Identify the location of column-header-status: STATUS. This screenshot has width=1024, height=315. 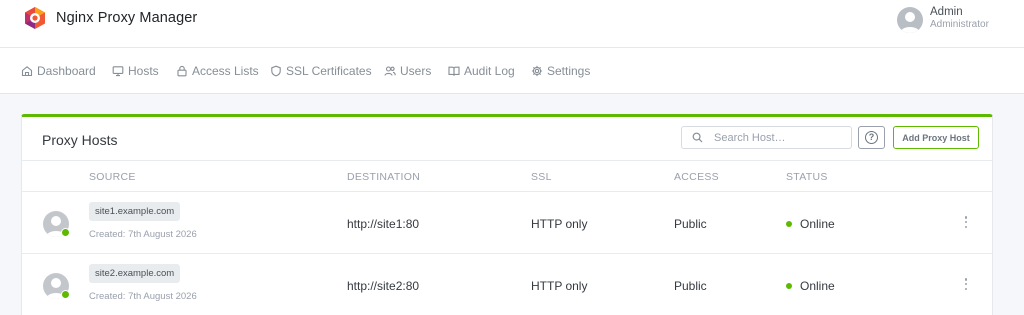
(807, 177).